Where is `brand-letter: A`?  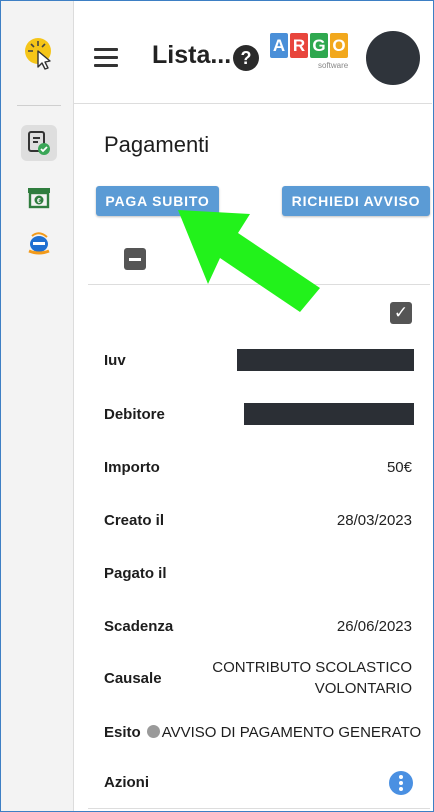
brand-letter: A is located at coordinates (279, 45).